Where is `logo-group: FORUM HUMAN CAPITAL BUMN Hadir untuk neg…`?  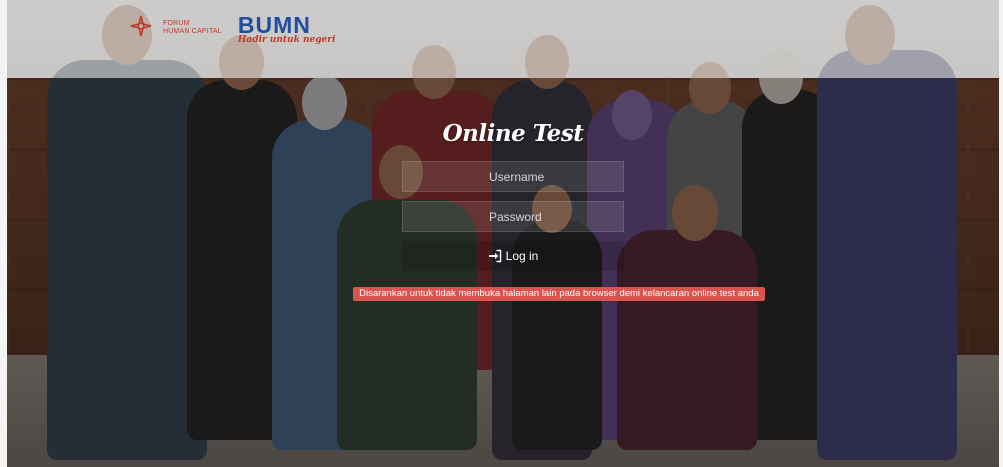 logo-group: FORUM HUMAN CAPITAL BUMN Hadir untuk neg… is located at coordinates (232, 29).